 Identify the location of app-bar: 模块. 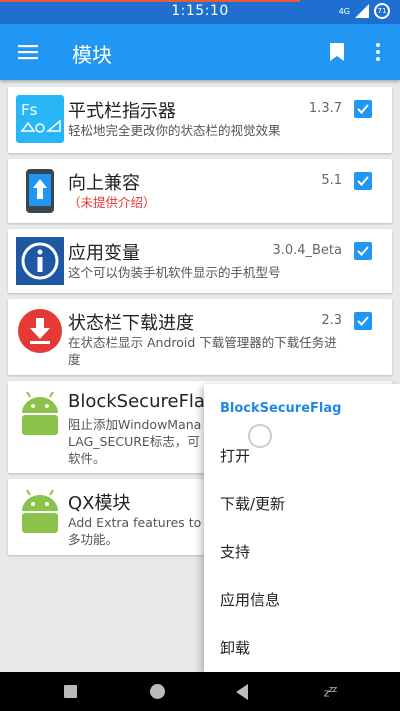
(200, 52).